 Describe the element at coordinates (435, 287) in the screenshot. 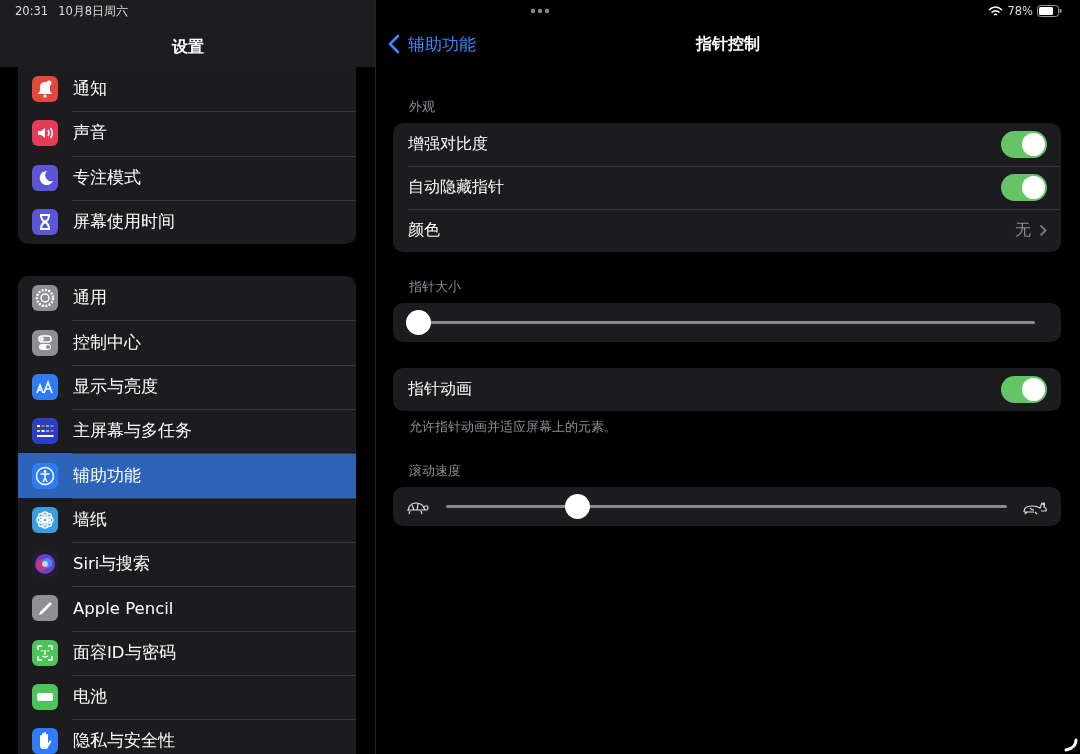

I see `section-header: 指针大小` at that location.